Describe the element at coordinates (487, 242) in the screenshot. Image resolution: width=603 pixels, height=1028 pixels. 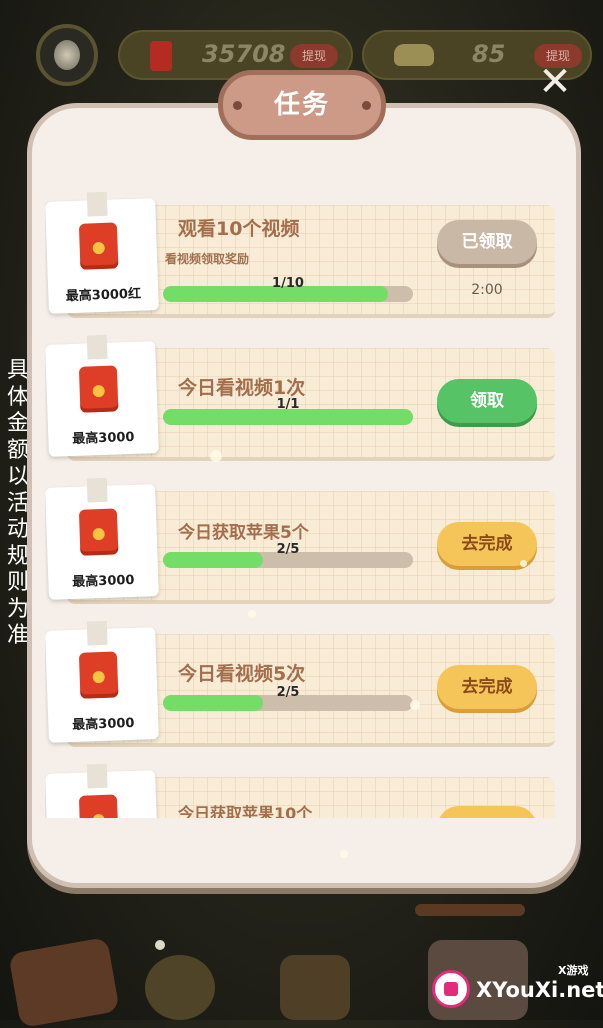
I see `claimed-button: 已领取` at that location.